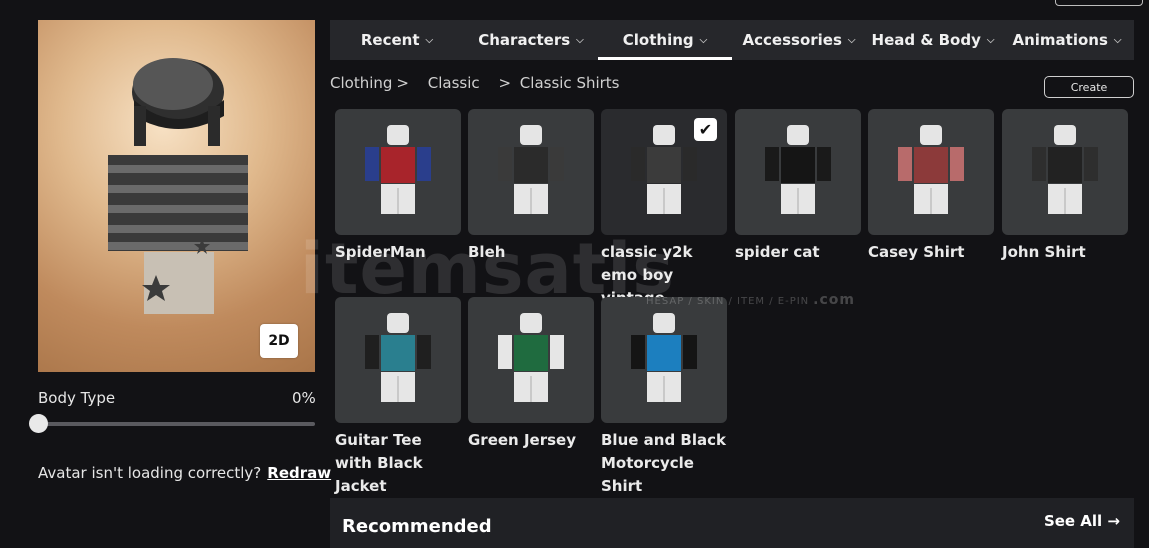  I want to click on item-card: John Shirt, so click(1065, 186).